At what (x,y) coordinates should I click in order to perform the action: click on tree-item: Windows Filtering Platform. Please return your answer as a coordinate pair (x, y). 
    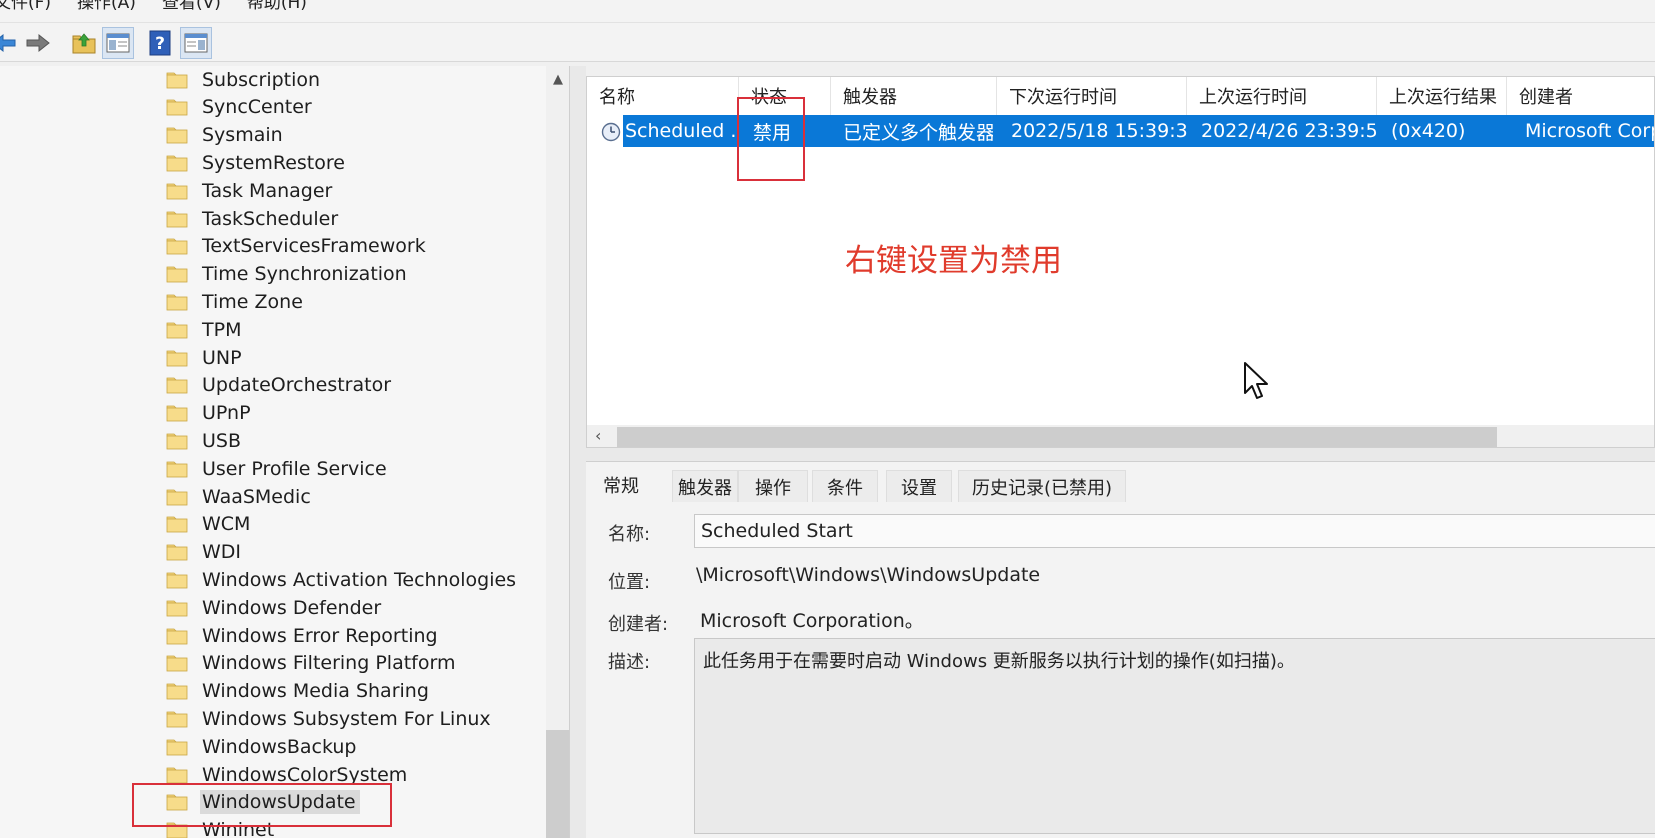
    Looking at the image, I should click on (312, 663).